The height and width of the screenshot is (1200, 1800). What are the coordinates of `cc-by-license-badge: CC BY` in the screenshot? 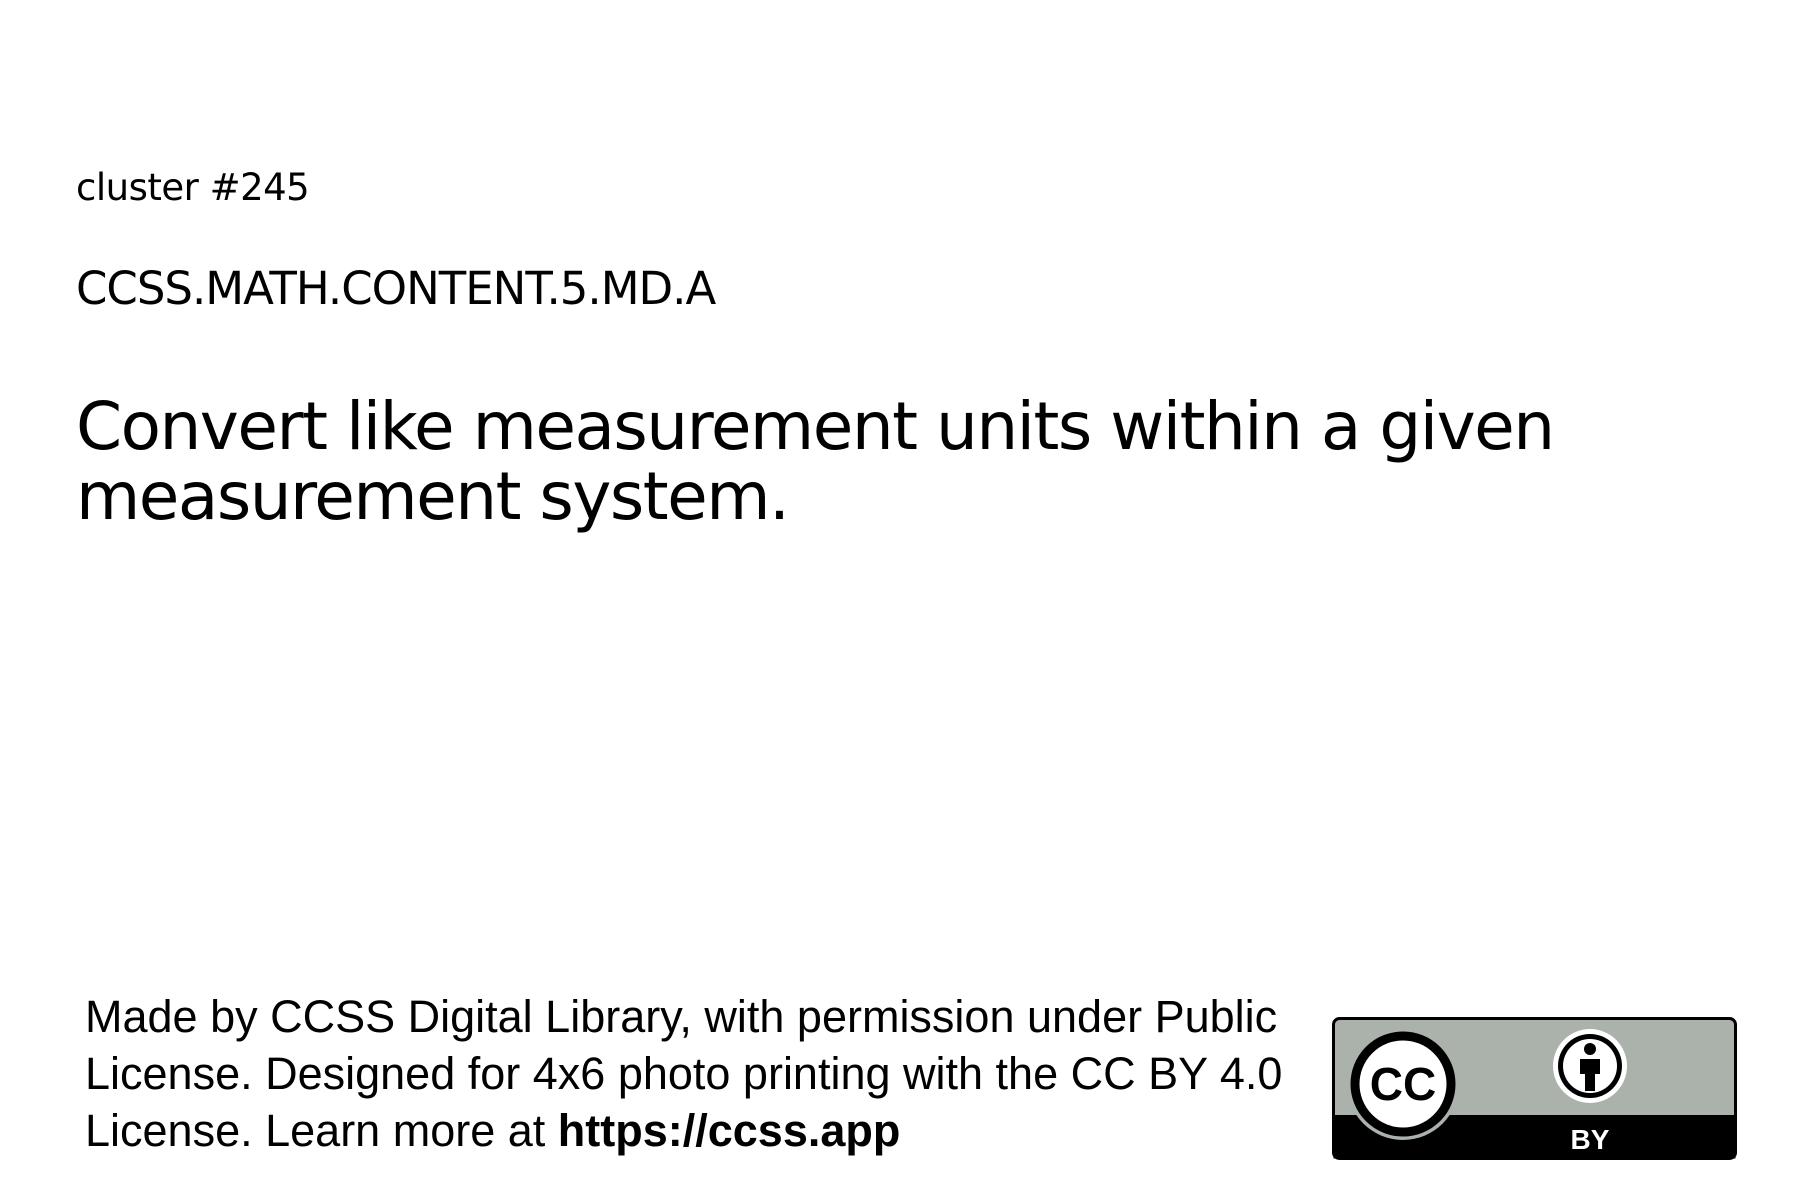 It's located at (1534, 1088).